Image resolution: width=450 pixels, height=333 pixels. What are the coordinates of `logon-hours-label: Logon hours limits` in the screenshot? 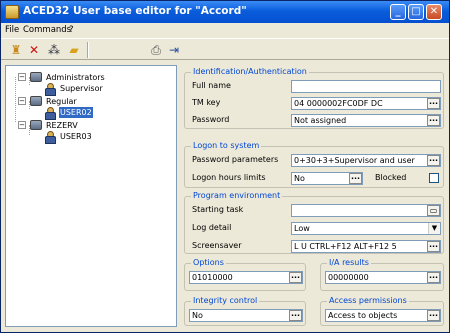 It's located at (229, 177).